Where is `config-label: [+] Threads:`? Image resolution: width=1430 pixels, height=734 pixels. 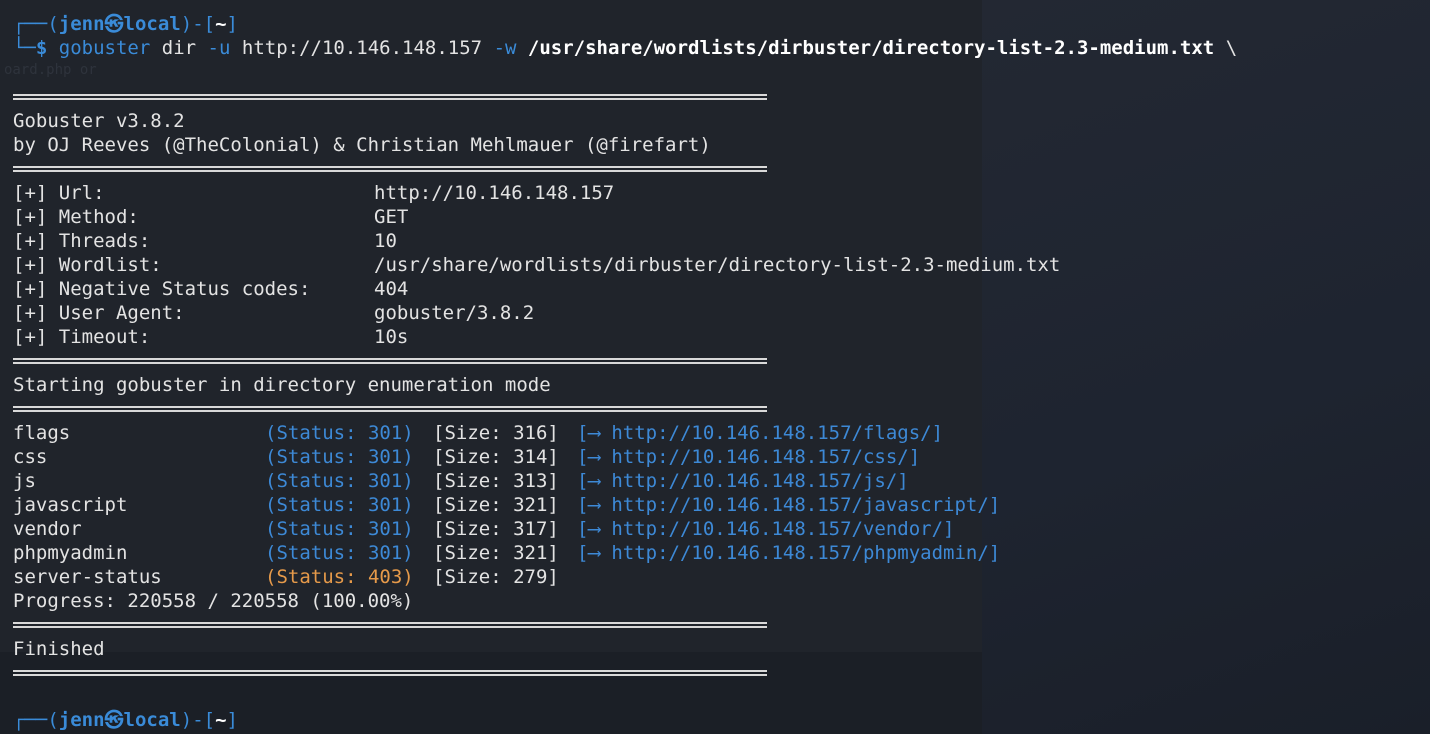 config-label: [+] Threads: is located at coordinates (82, 241).